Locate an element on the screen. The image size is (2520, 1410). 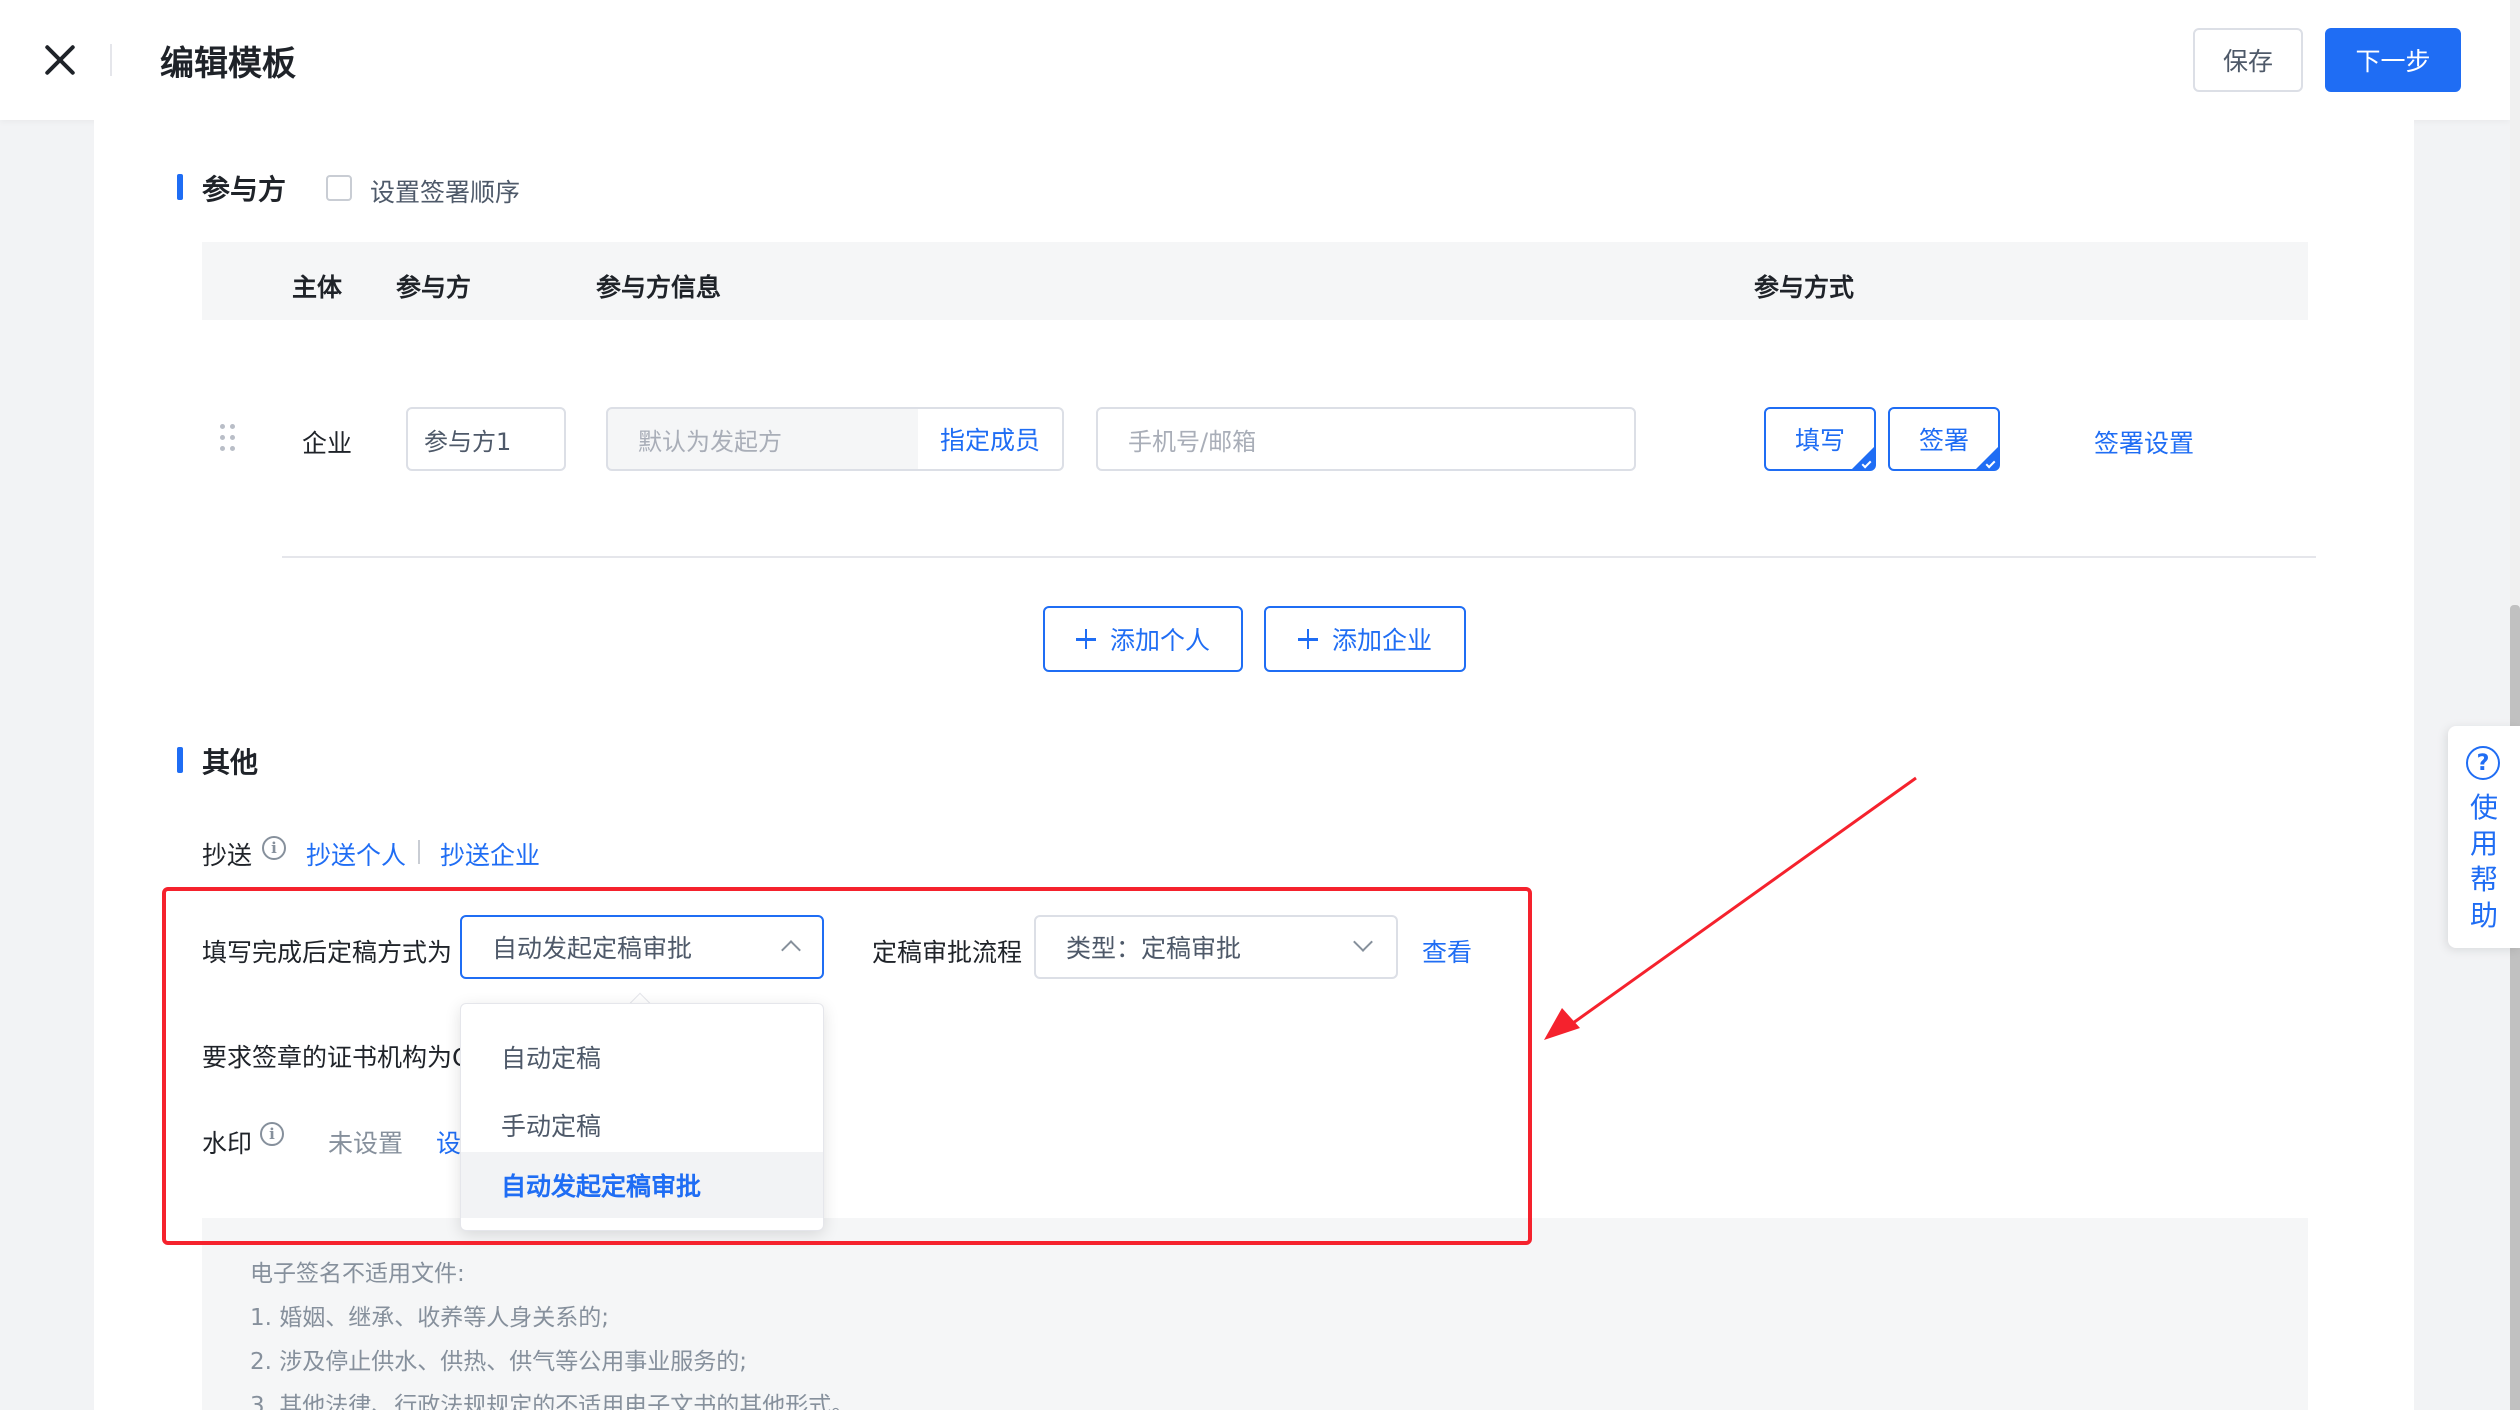
help-widget: ? 使用帮助 is located at coordinates (2484, 837).